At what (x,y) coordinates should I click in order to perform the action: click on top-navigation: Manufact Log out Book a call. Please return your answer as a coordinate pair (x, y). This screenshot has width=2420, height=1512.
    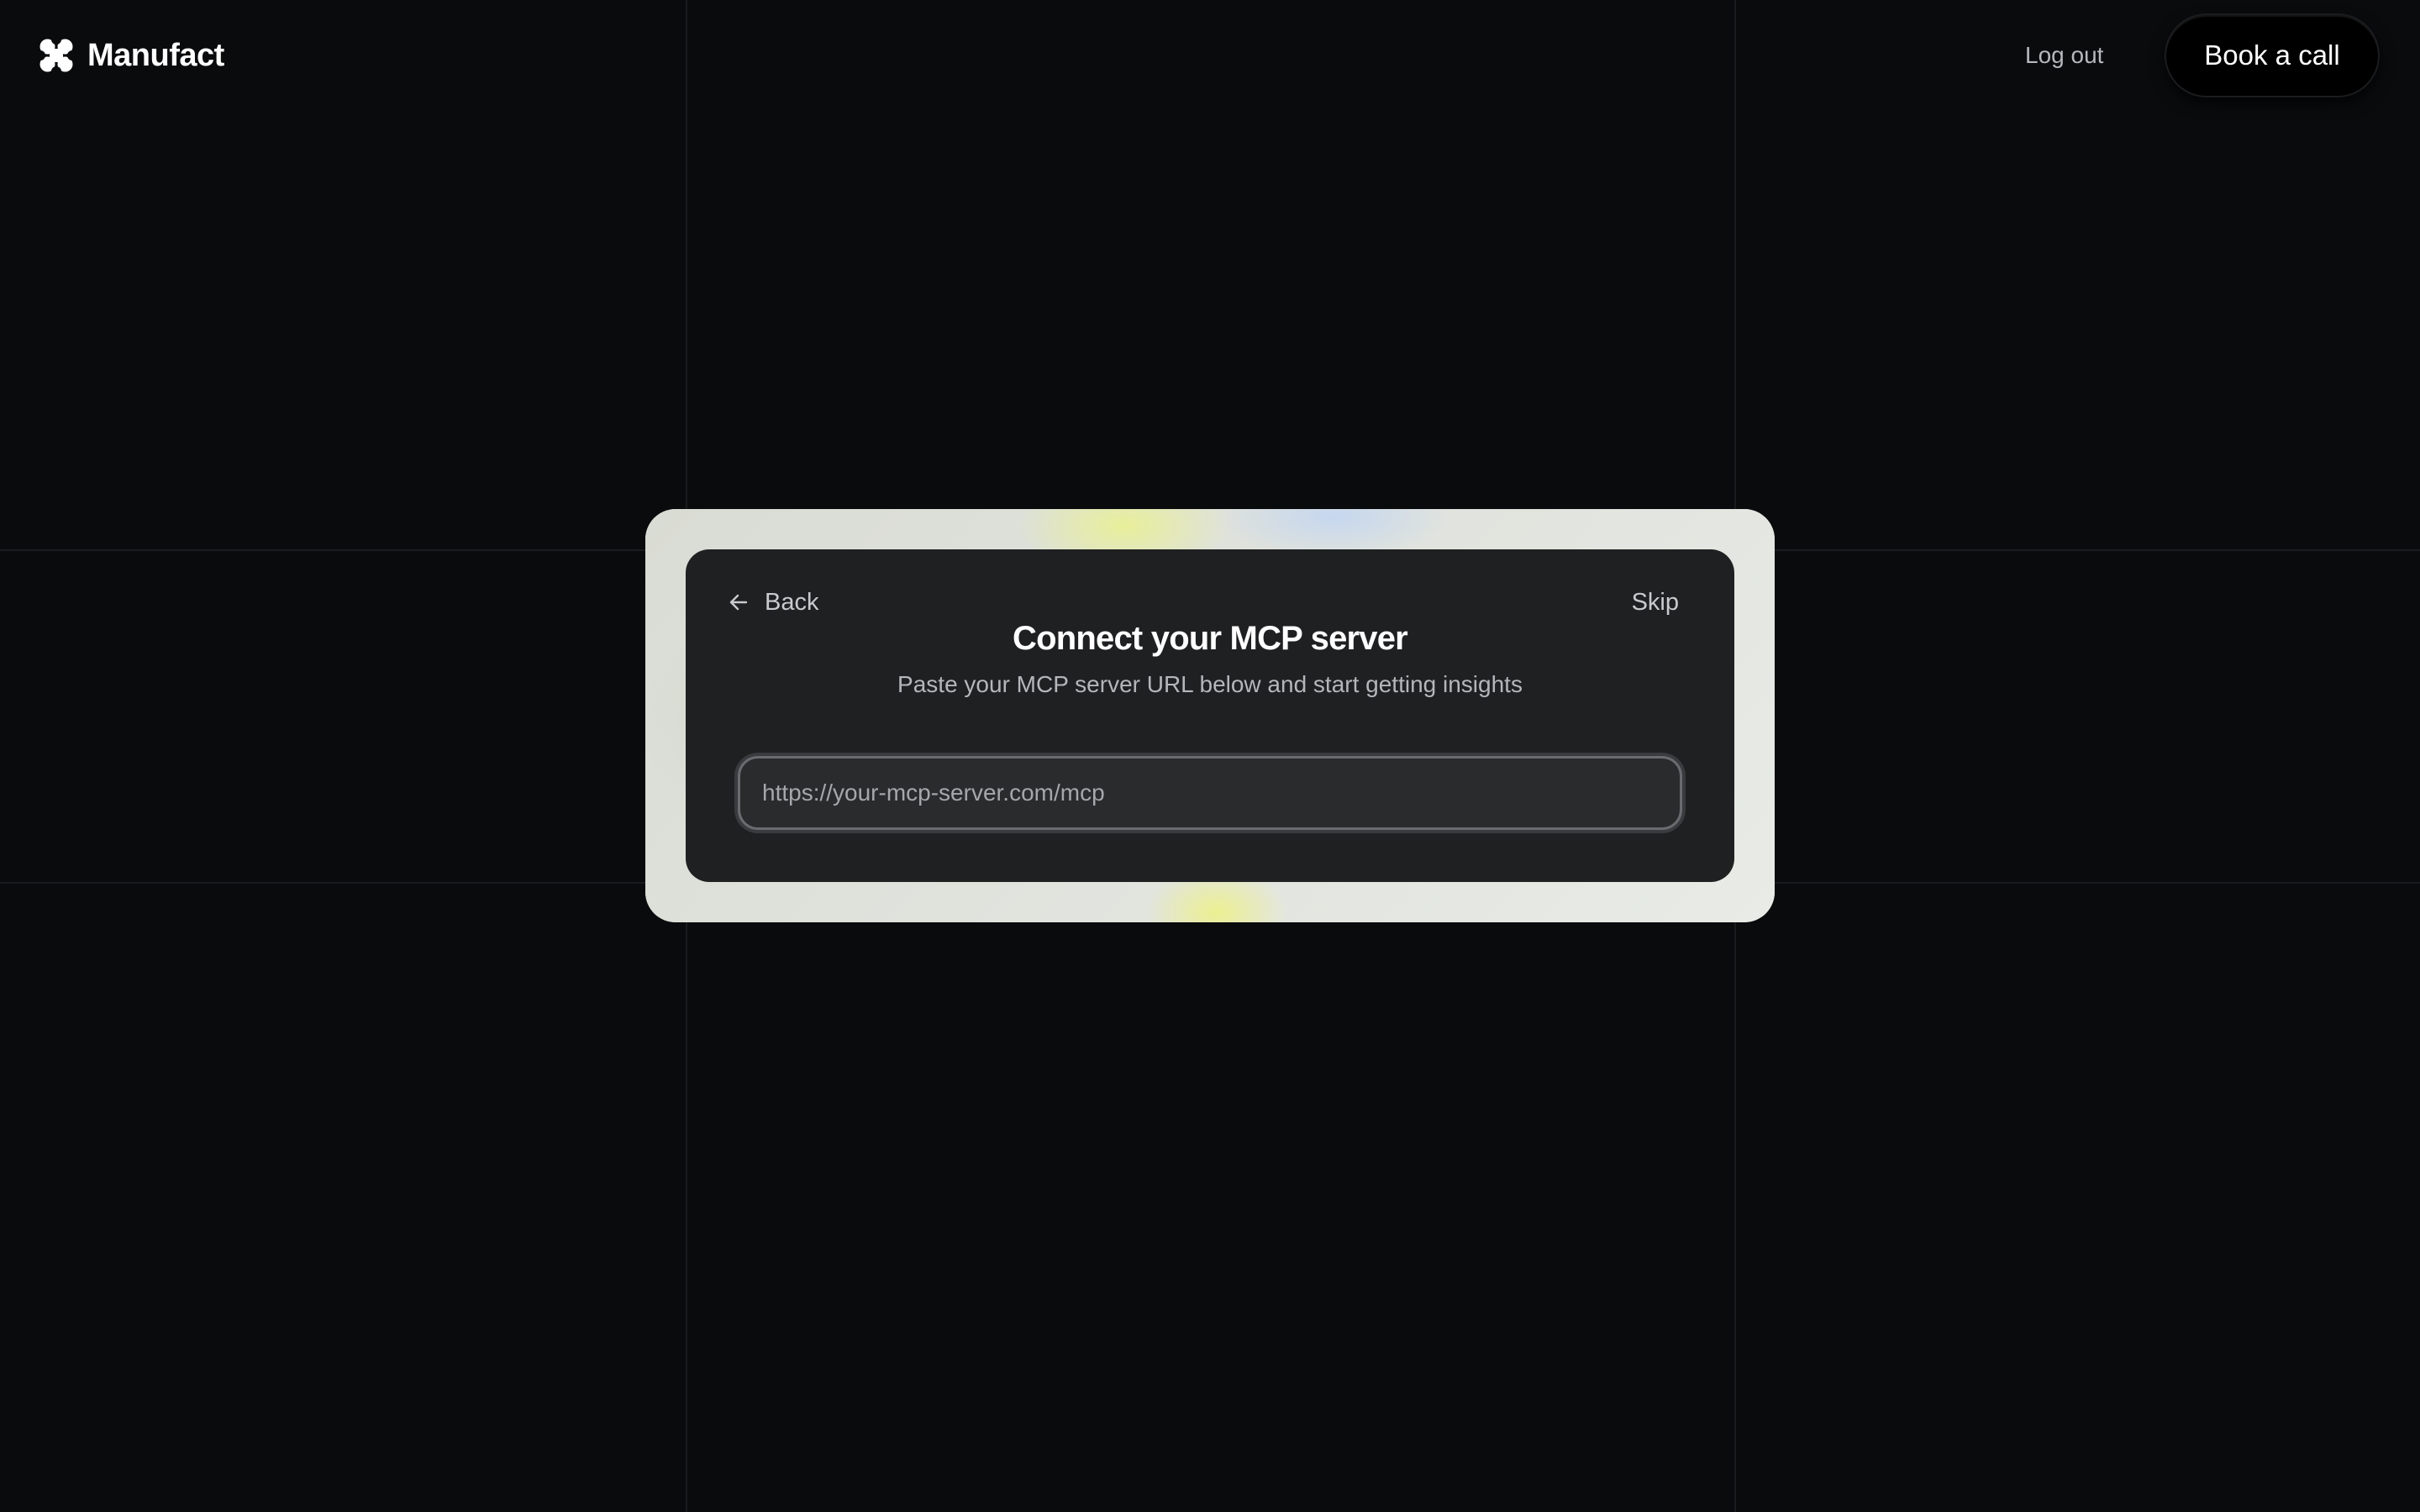
    Looking at the image, I should click on (1210, 54).